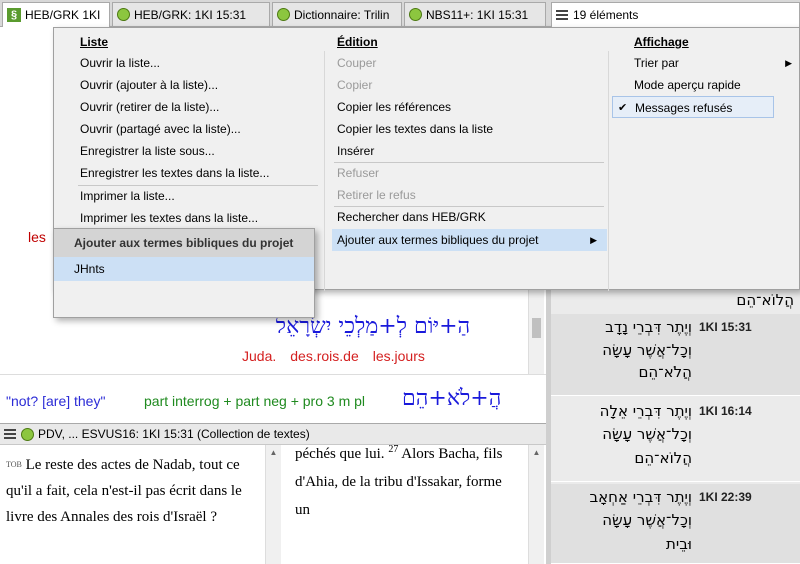 The image size is (800, 564). I want to click on gloss-word: Juda., so click(259, 356).